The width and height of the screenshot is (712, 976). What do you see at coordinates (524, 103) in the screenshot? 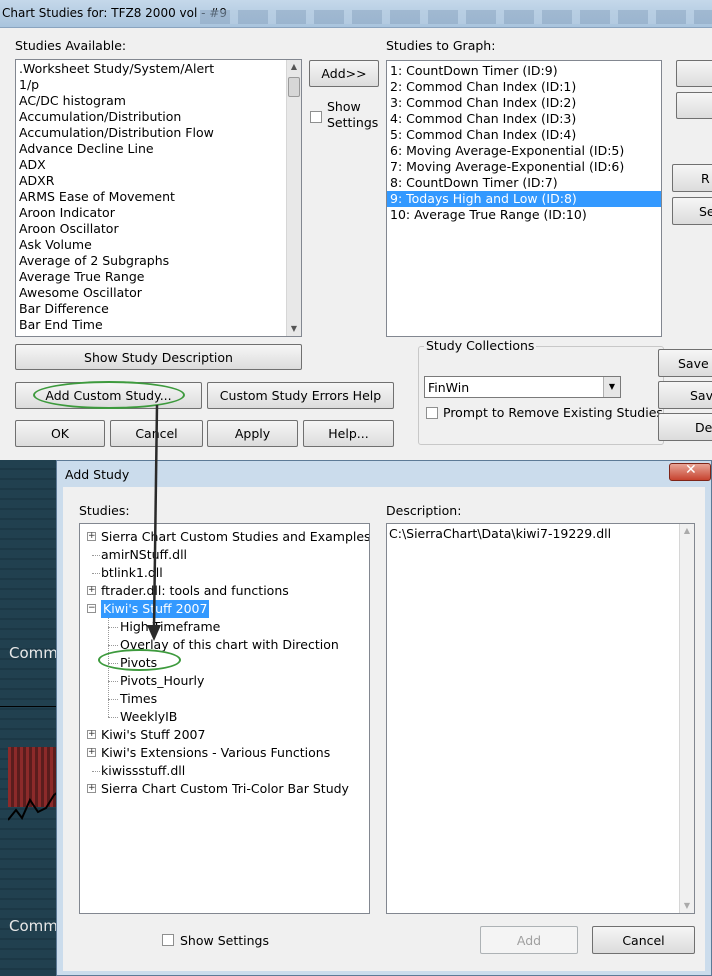
I see `list-item: 3: Commod Chan Index (ID:2)` at bounding box center [524, 103].